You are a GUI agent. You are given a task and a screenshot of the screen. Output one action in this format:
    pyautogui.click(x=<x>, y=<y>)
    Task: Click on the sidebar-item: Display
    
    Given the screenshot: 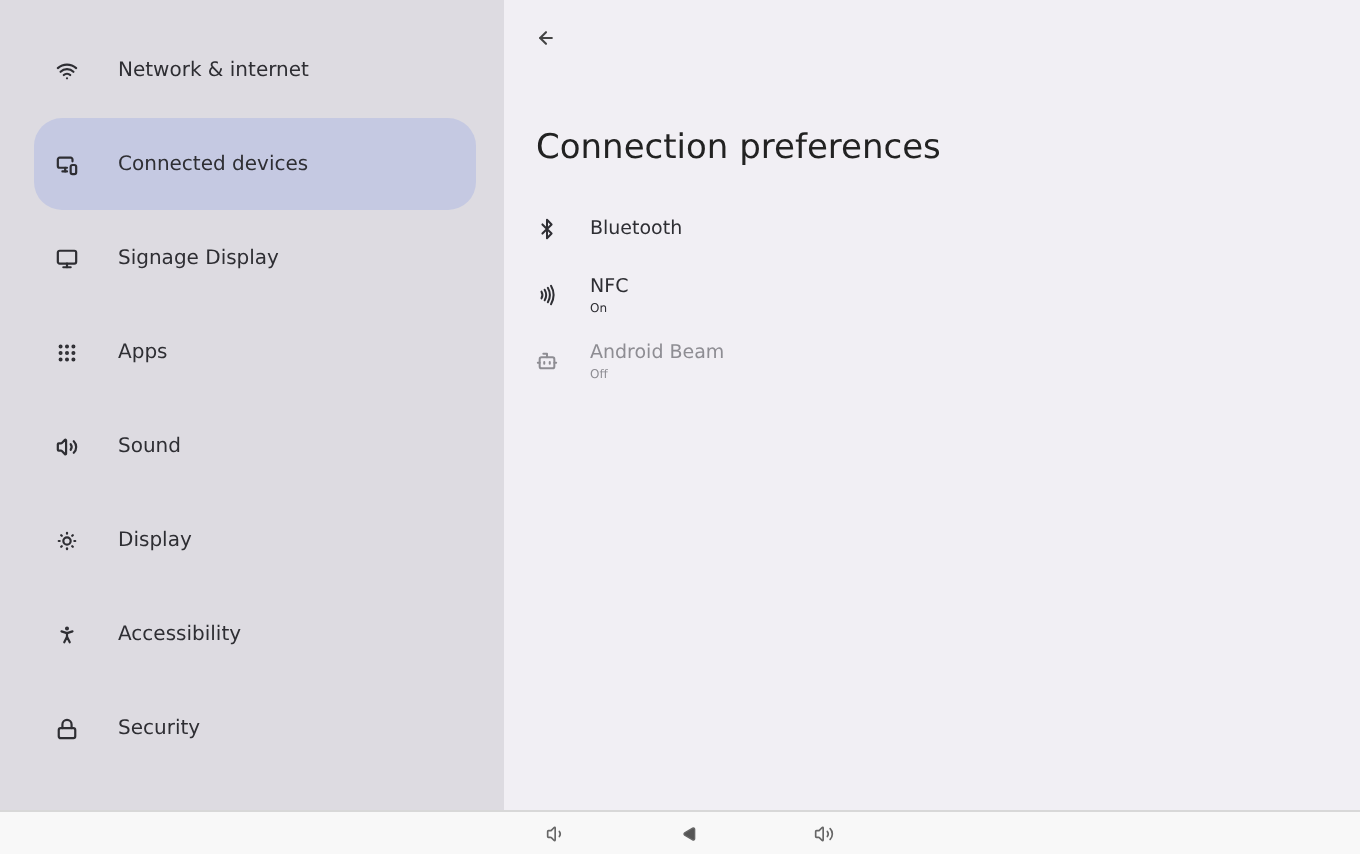 What is the action you would take?
    pyautogui.click(x=255, y=540)
    